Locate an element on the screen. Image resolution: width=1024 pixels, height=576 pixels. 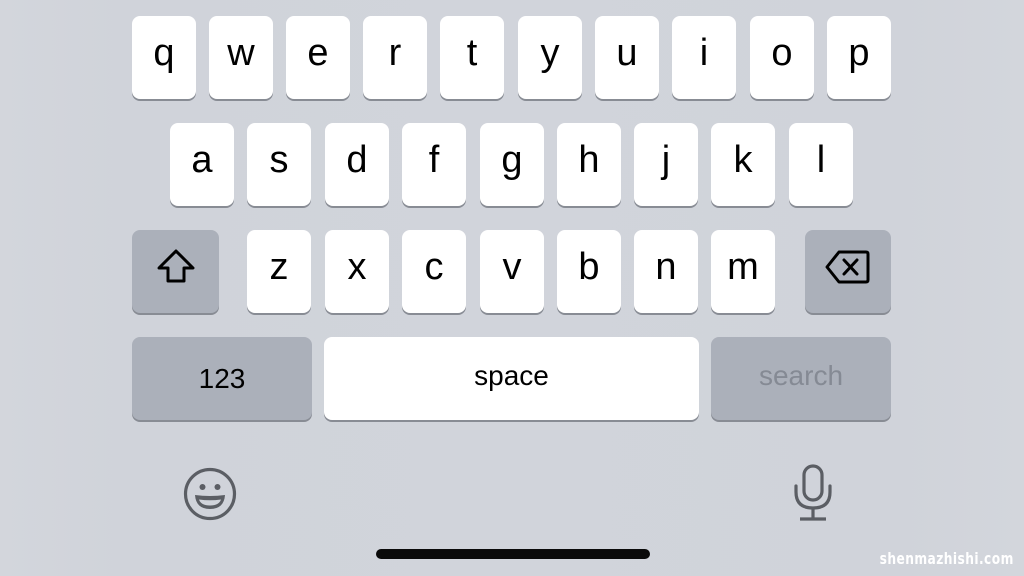
key-label: t is located at coordinates (472, 52).